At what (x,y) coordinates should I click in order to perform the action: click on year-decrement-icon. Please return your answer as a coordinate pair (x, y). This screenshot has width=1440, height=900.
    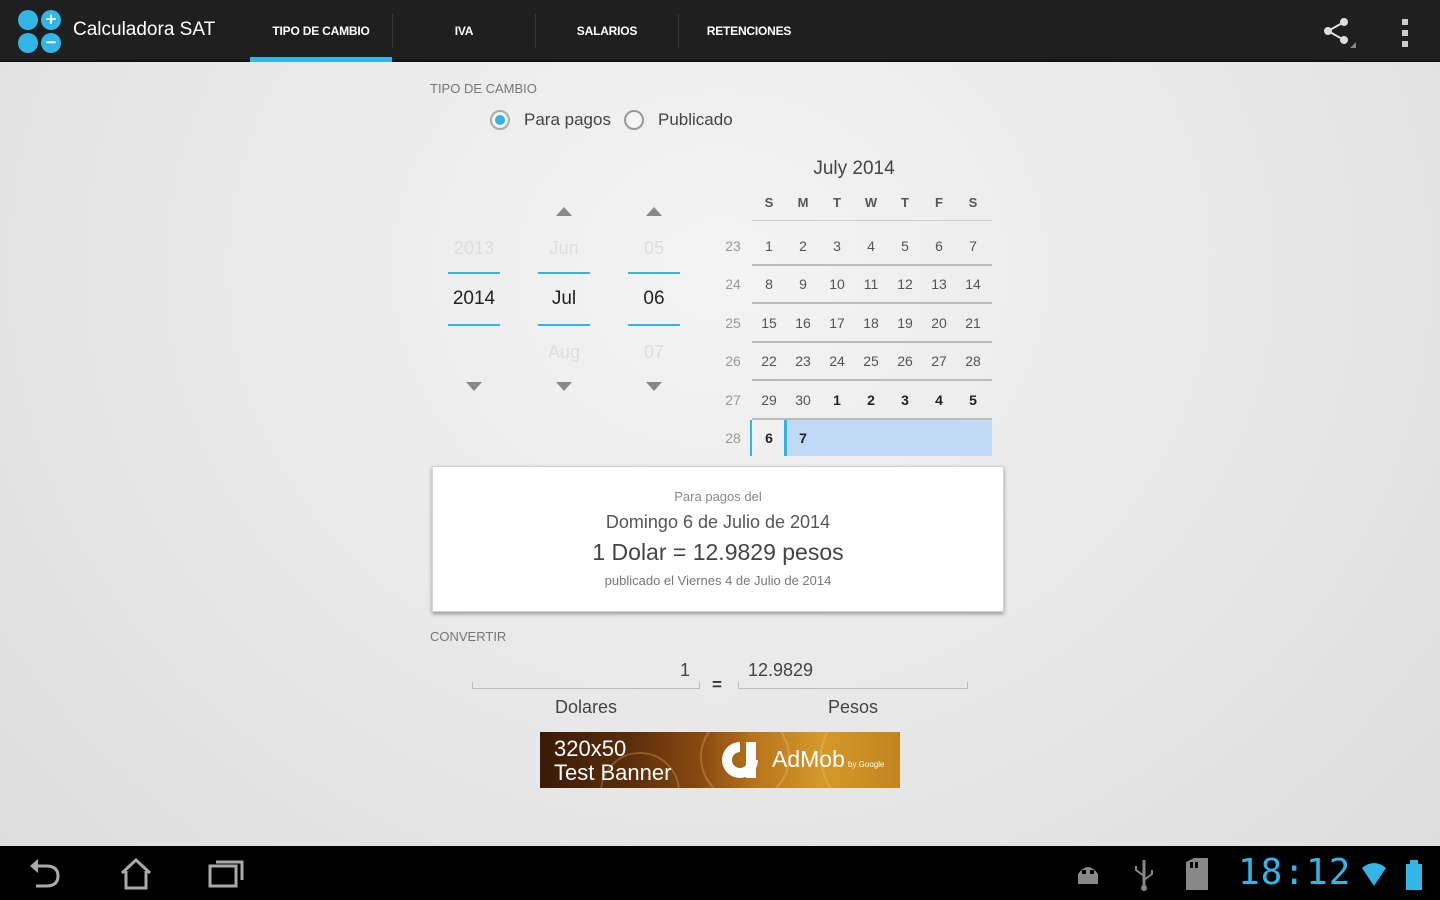
    Looking at the image, I should click on (474, 386).